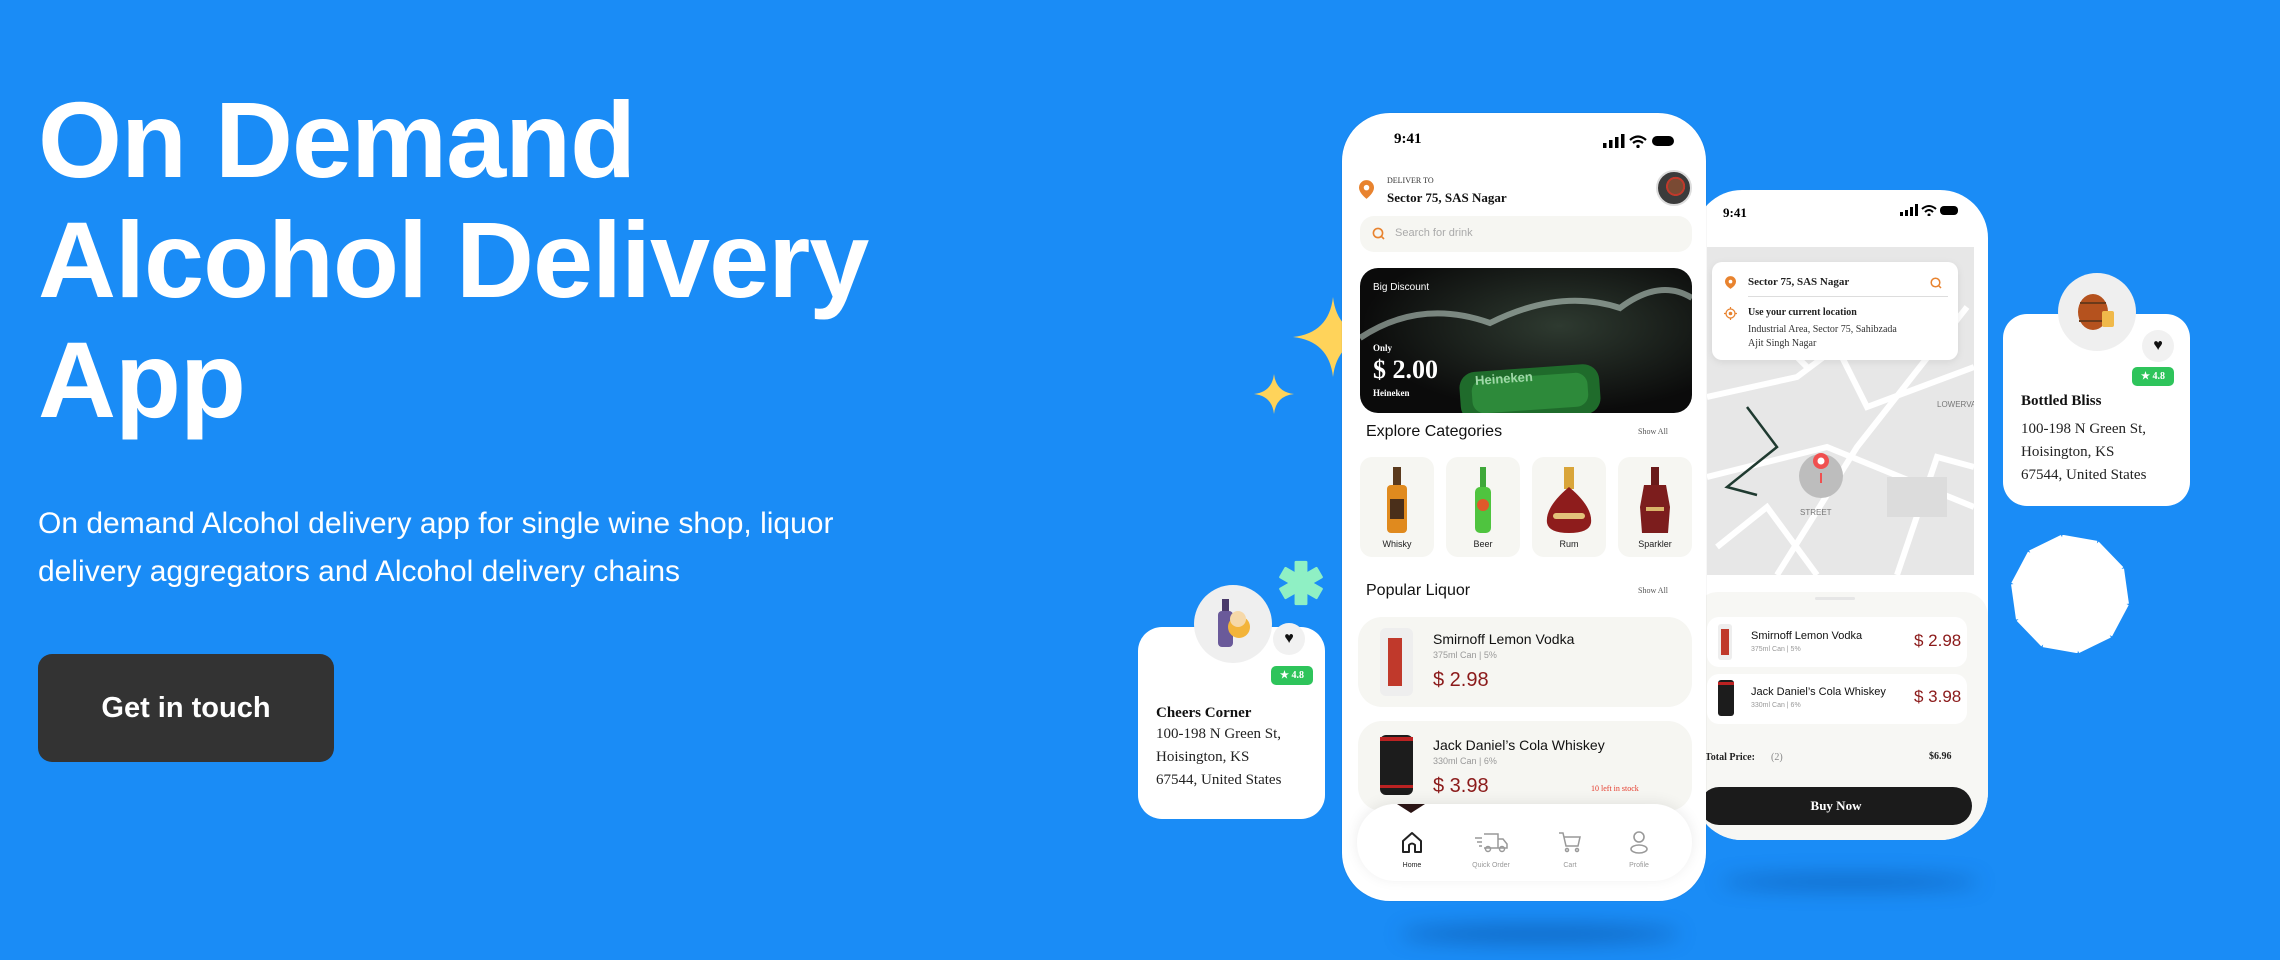  Describe the element at coordinates (1461, 786) in the screenshot. I see `product-price: $ 3.98` at that location.